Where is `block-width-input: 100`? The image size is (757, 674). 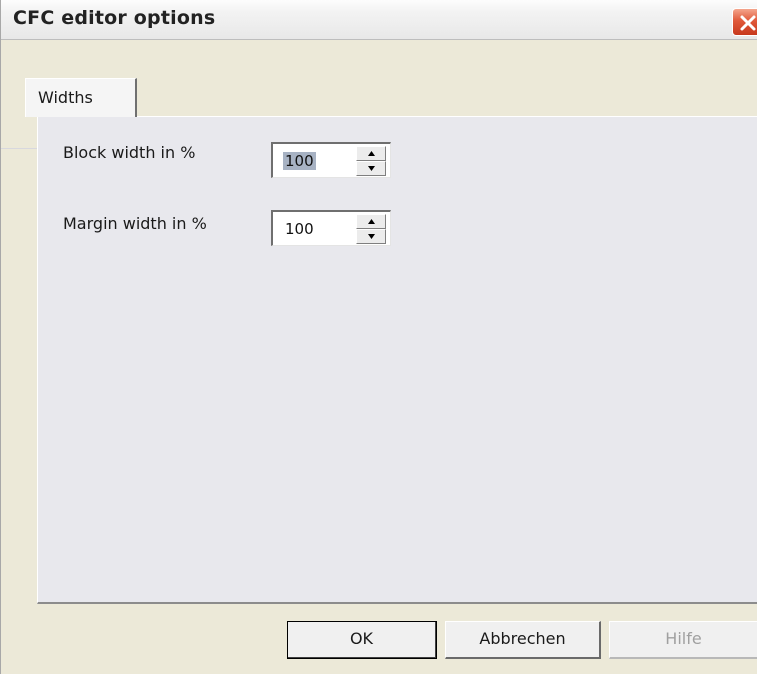
block-width-input: 100 is located at coordinates (299, 161).